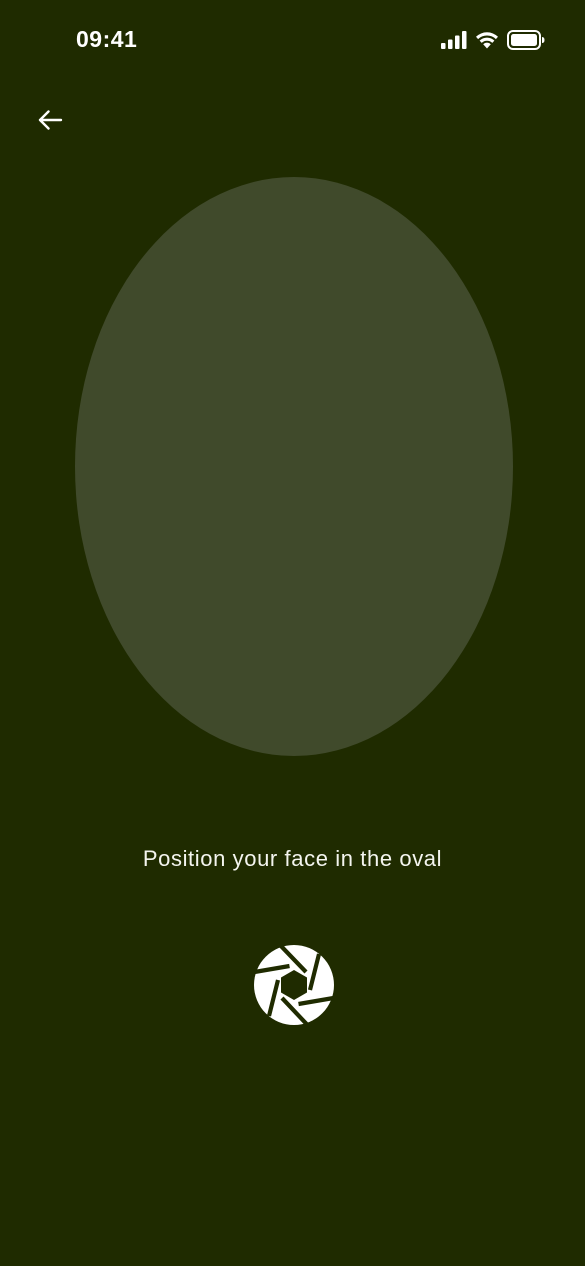 Image resolution: width=585 pixels, height=1266 pixels. I want to click on capture-button, so click(294, 985).